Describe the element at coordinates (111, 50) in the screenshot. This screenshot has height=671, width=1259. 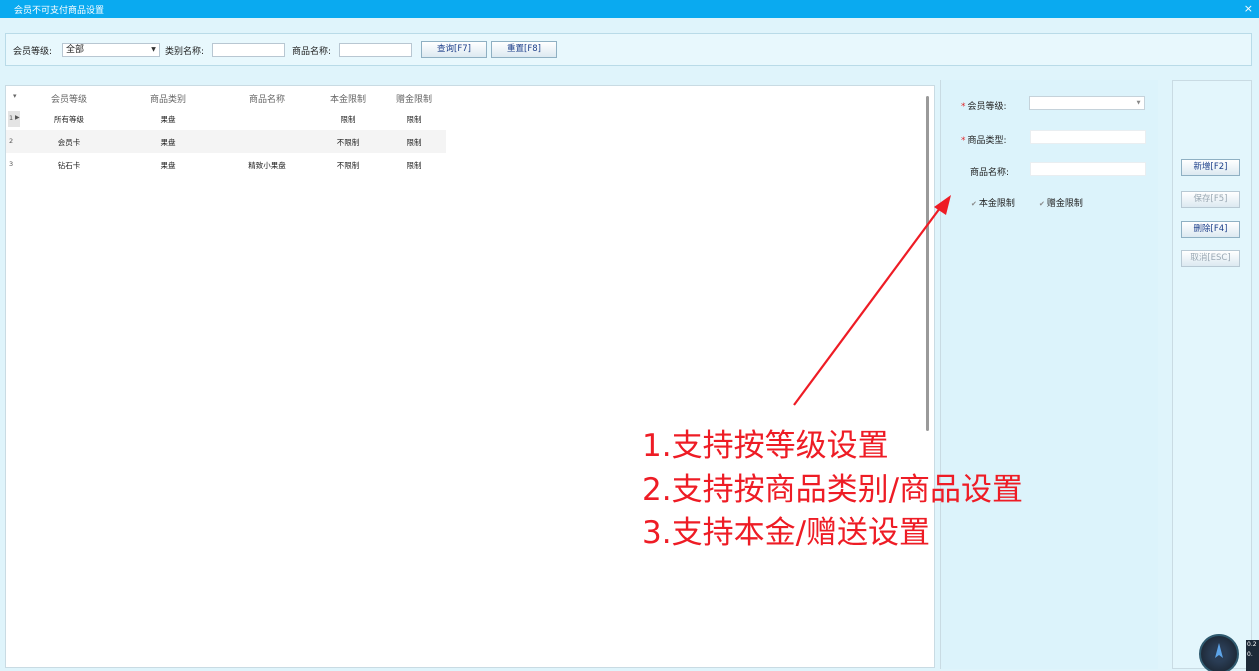
I see `member-level-select: 全部 ▼` at that location.